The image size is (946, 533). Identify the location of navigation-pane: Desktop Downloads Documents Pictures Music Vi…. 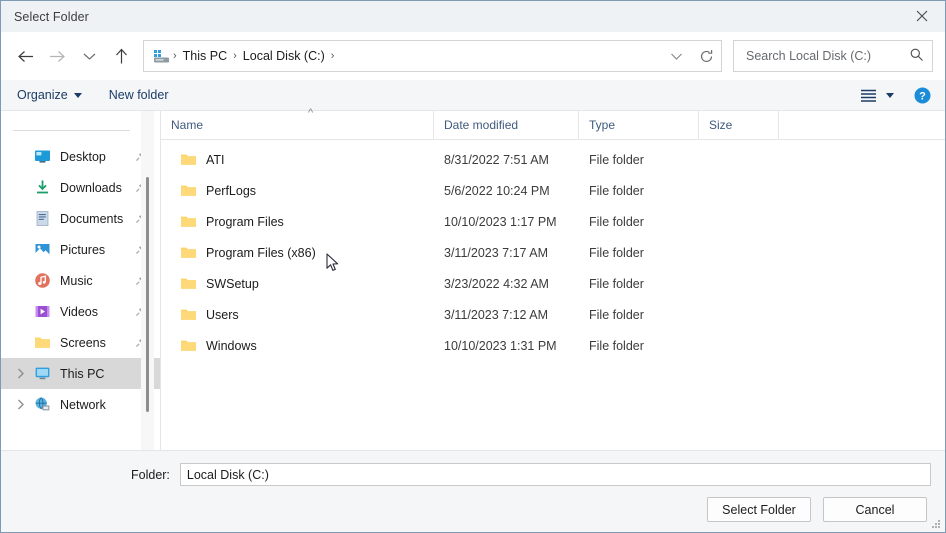
(81, 280).